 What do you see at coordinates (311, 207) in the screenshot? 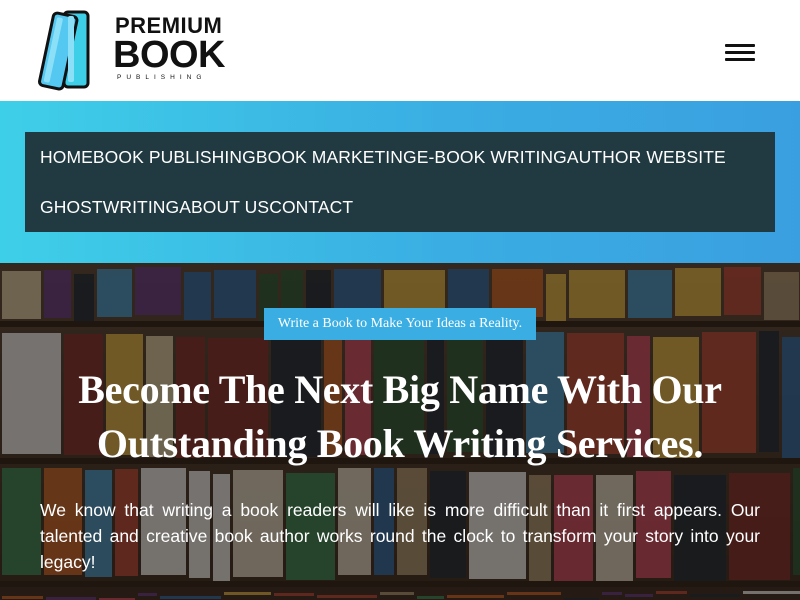
I see `nav-item-contact: CONTACT` at bounding box center [311, 207].